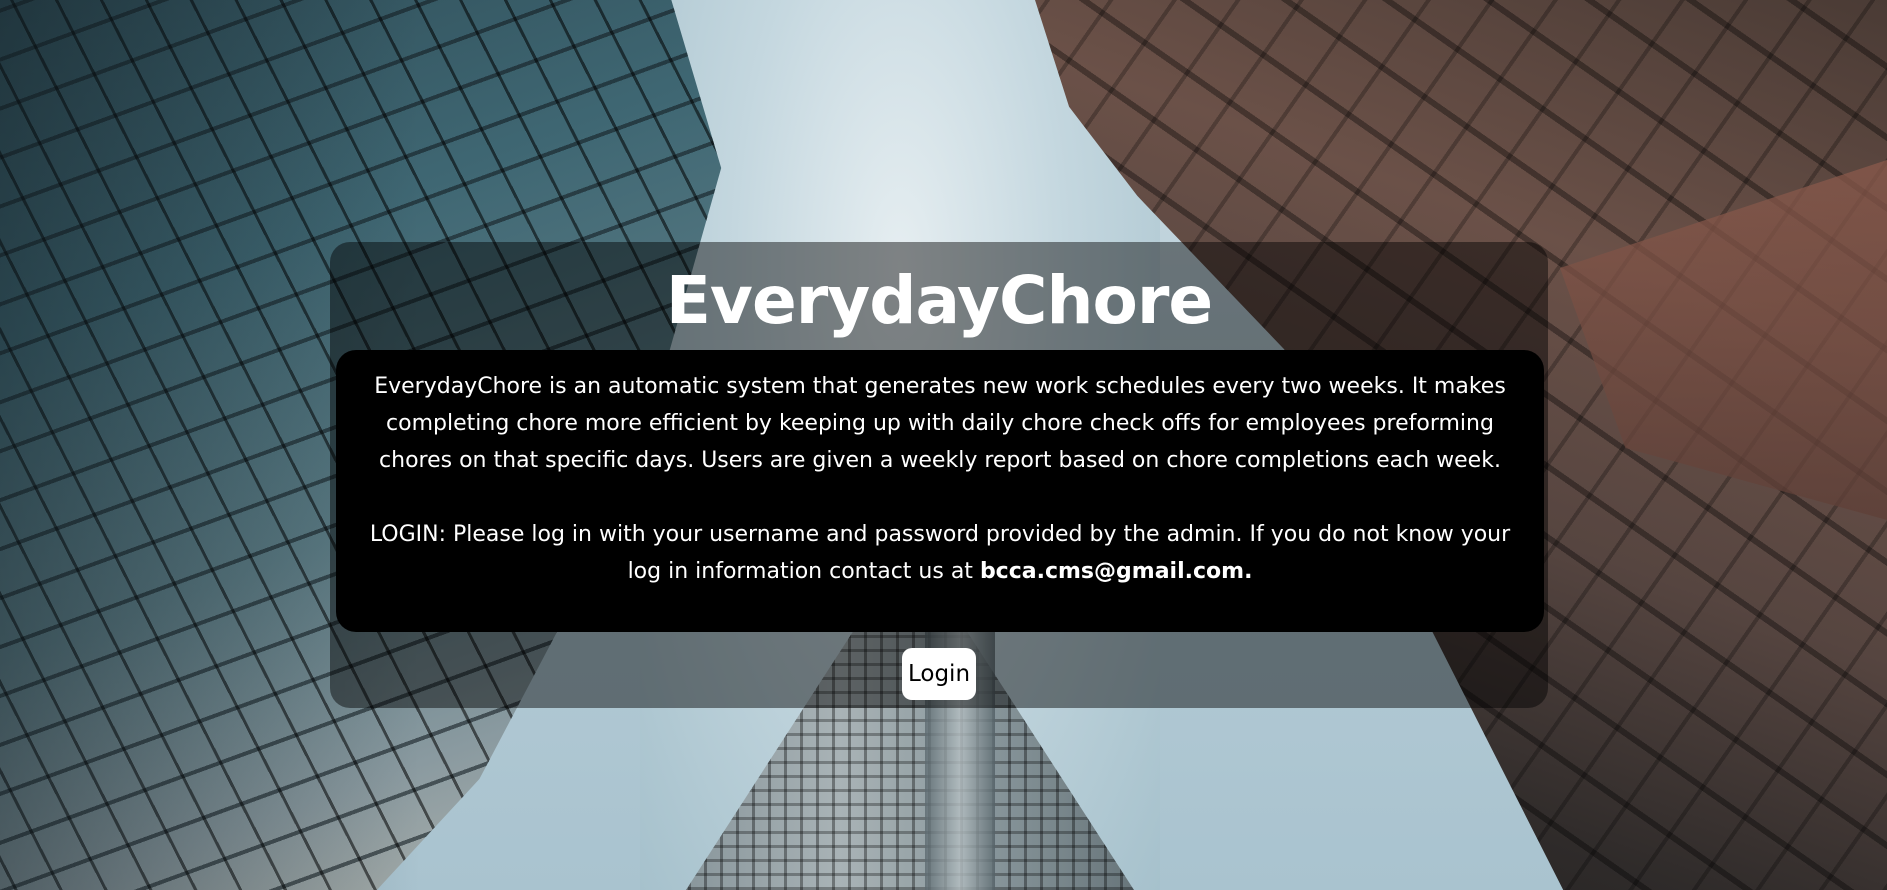  I want to click on contact-email: bcca.cms@gmail.com., so click(1116, 571).